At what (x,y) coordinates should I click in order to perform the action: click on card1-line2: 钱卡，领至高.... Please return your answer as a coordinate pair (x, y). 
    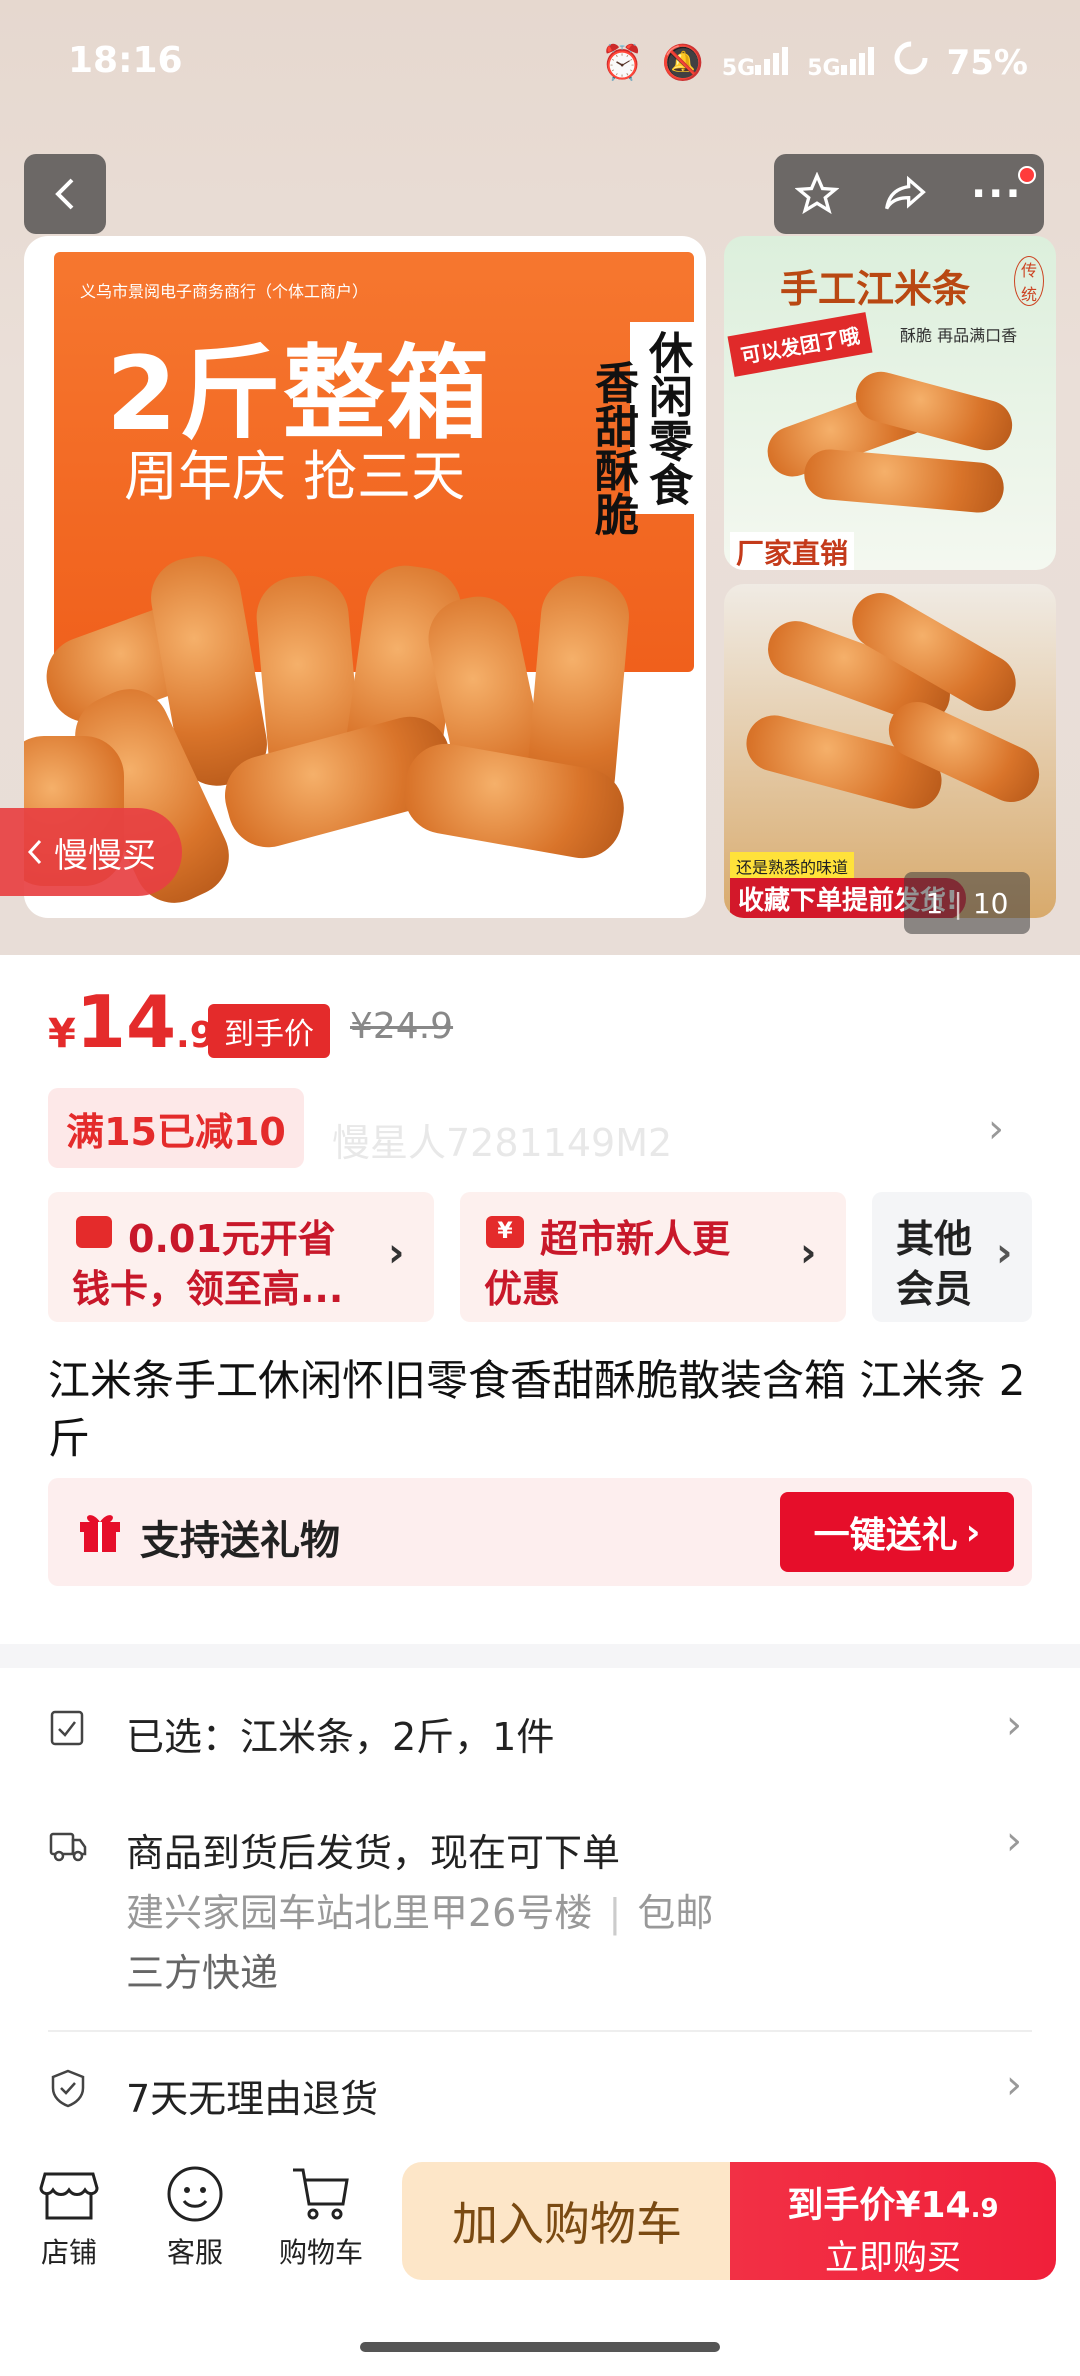
    Looking at the image, I should click on (208, 1289).